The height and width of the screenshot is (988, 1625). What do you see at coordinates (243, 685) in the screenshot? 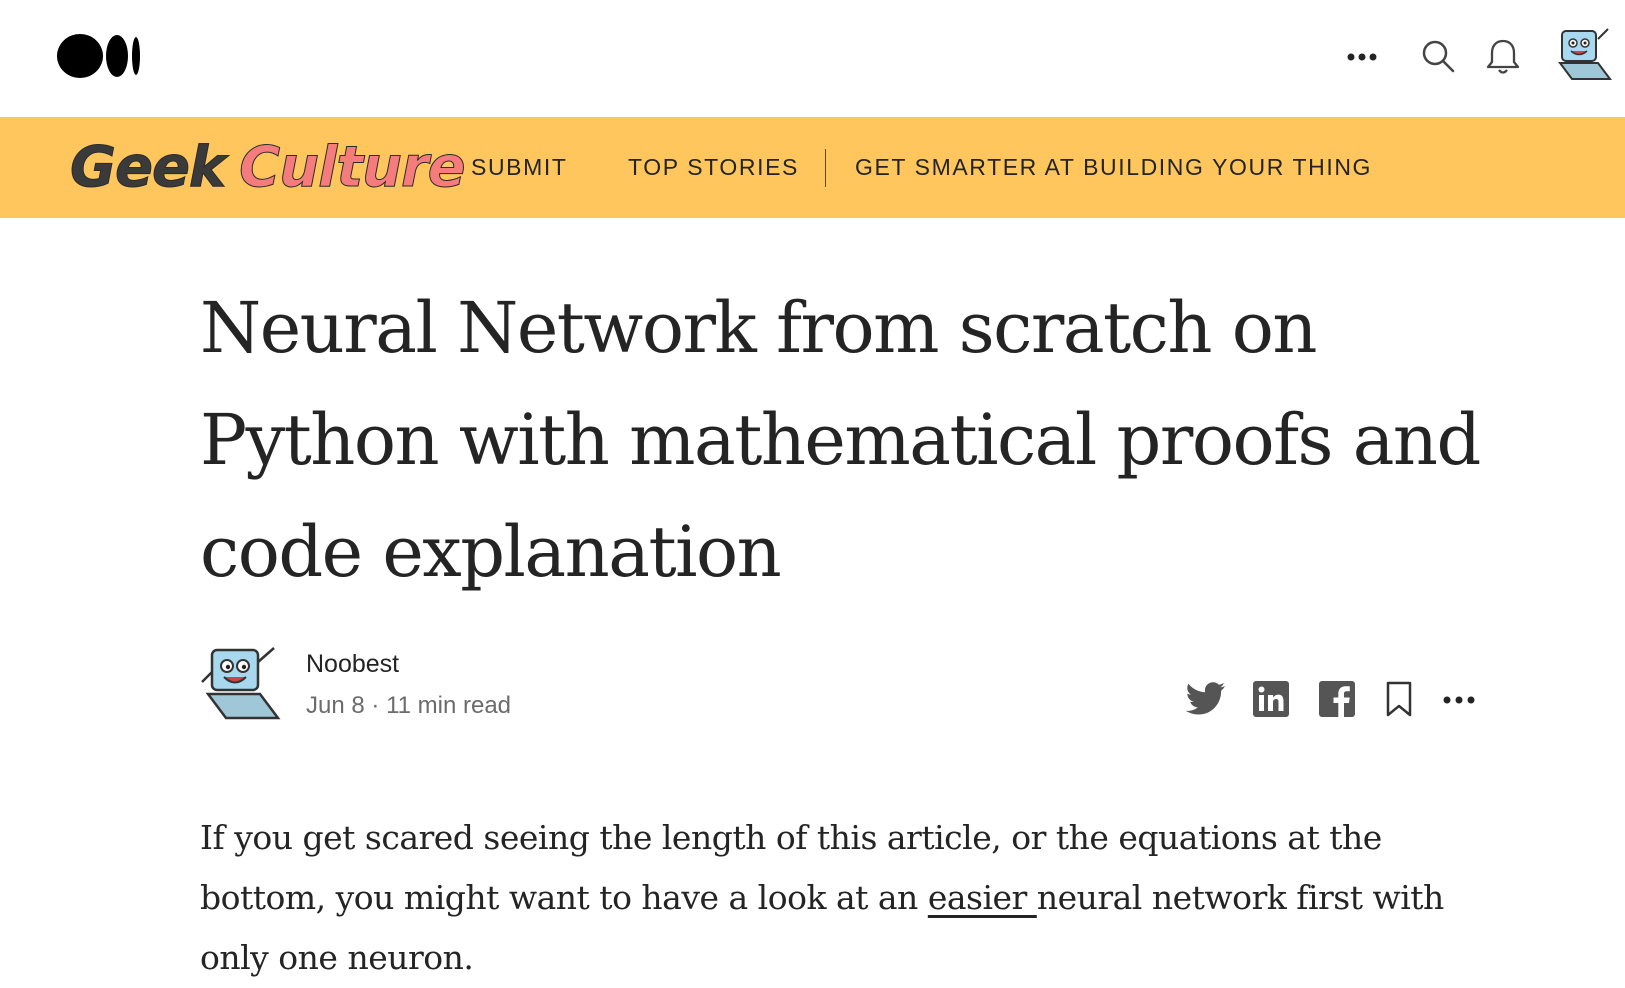
I see `author-avatar` at bounding box center [243, 685].